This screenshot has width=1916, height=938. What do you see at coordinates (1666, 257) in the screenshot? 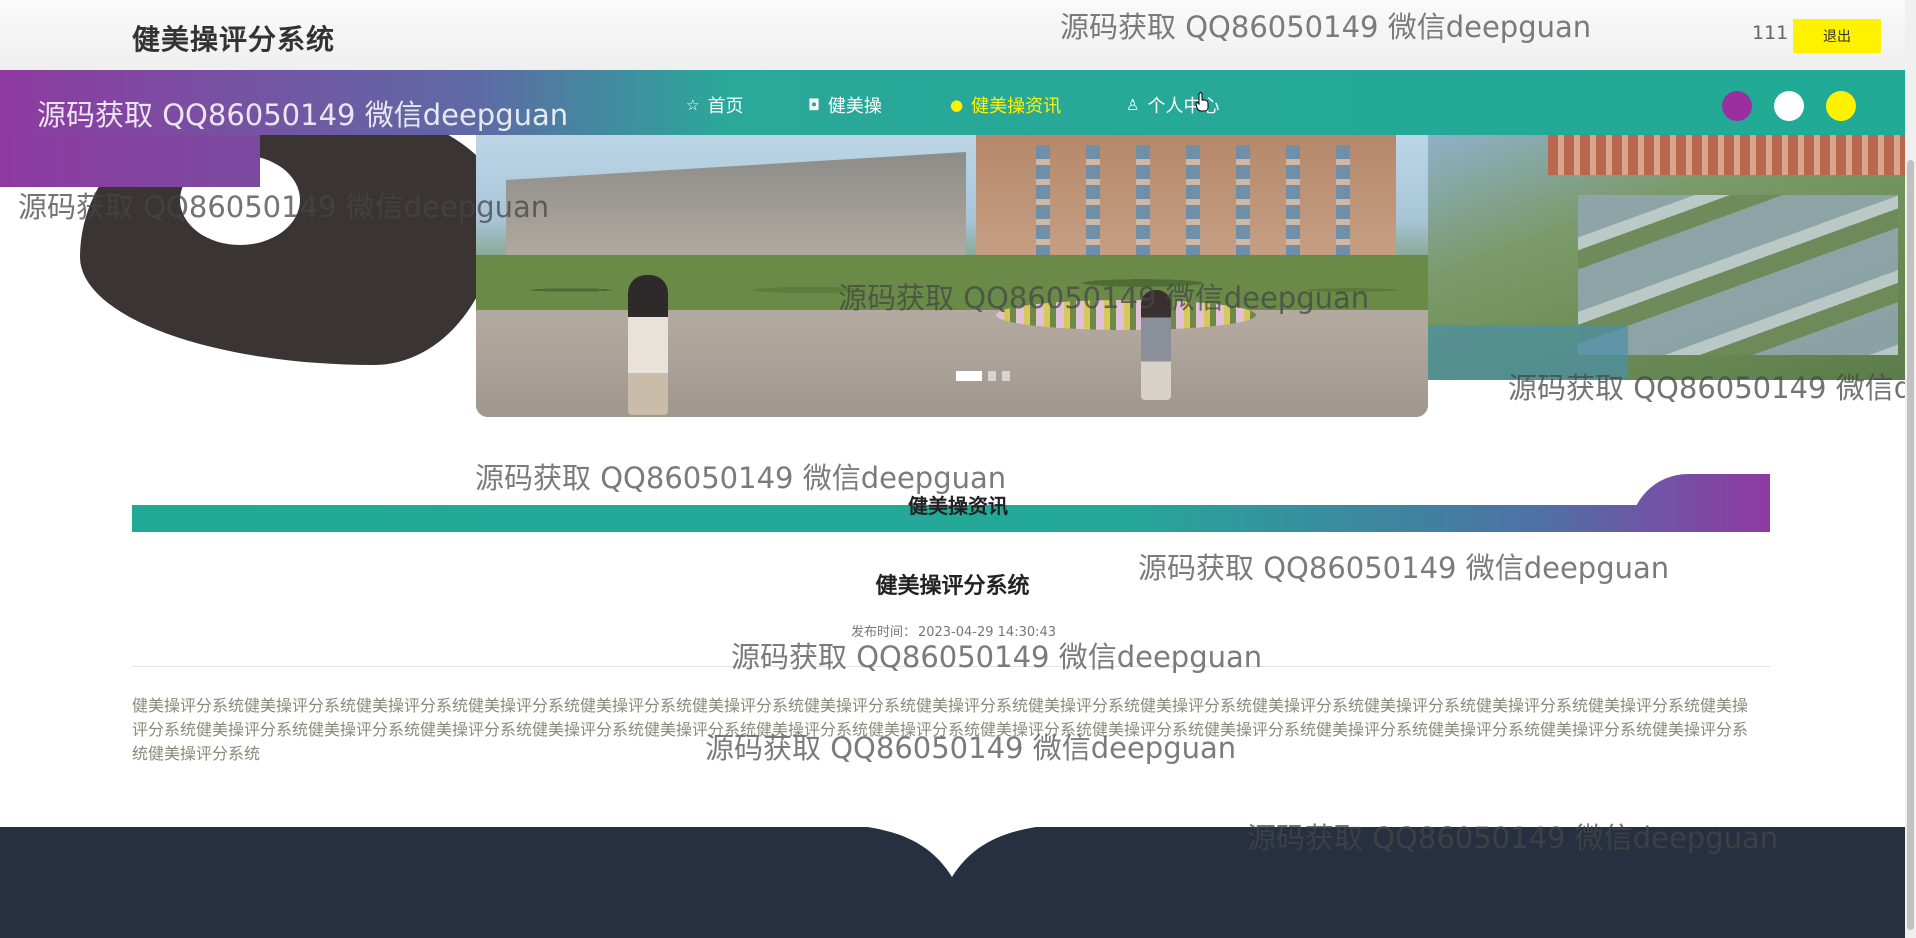
I see `carousel-side-image-right` at bounding box center [1666, 257].